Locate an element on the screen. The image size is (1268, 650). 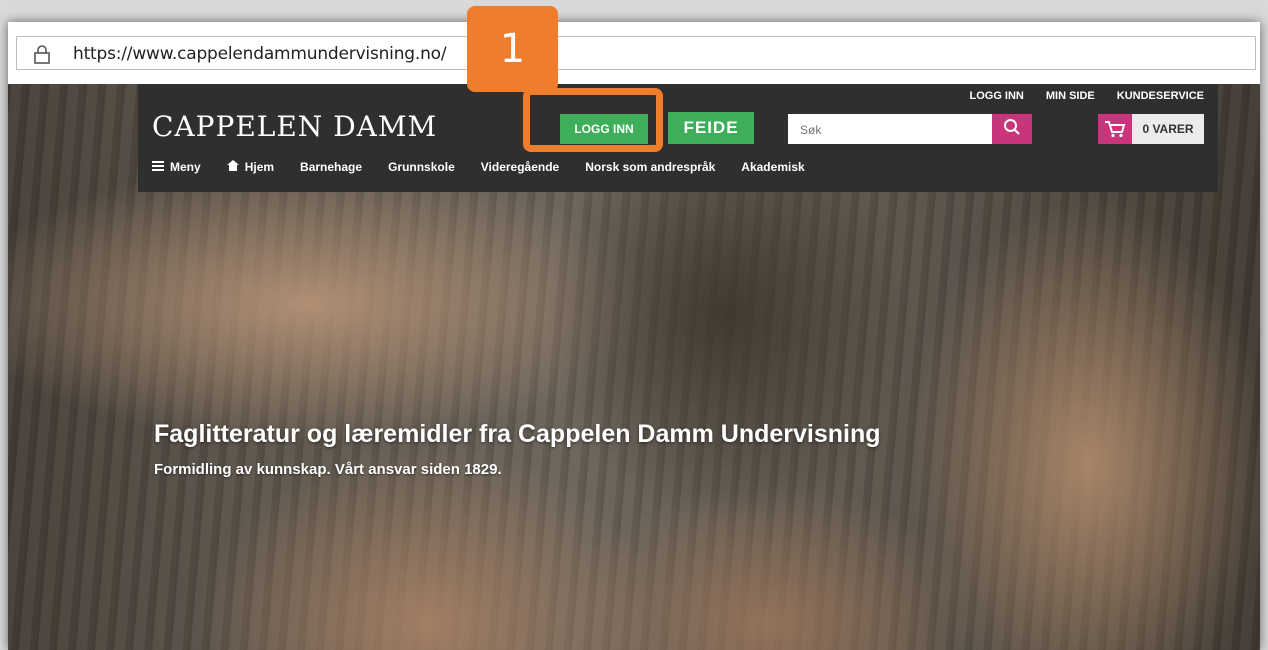
nav-label: Akademisk is located at coordinates (773, 167).